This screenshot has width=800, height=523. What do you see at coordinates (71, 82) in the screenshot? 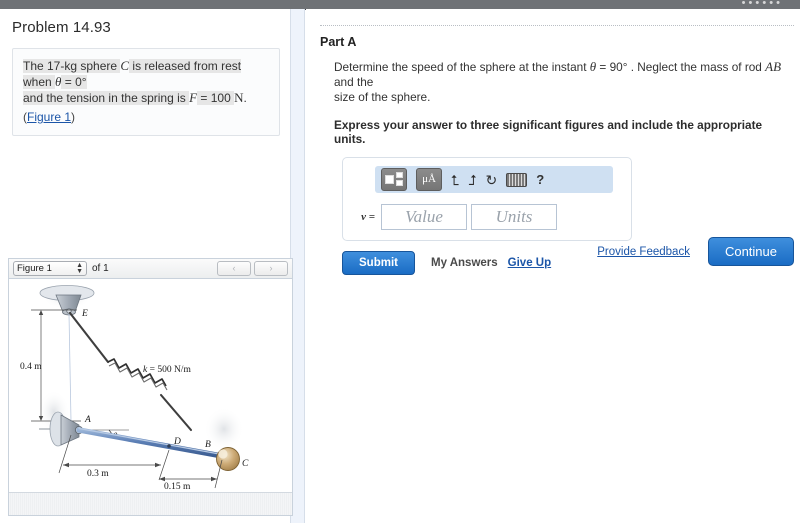
I see `statement-text-3: = 0` at bounding box center [71, 82].